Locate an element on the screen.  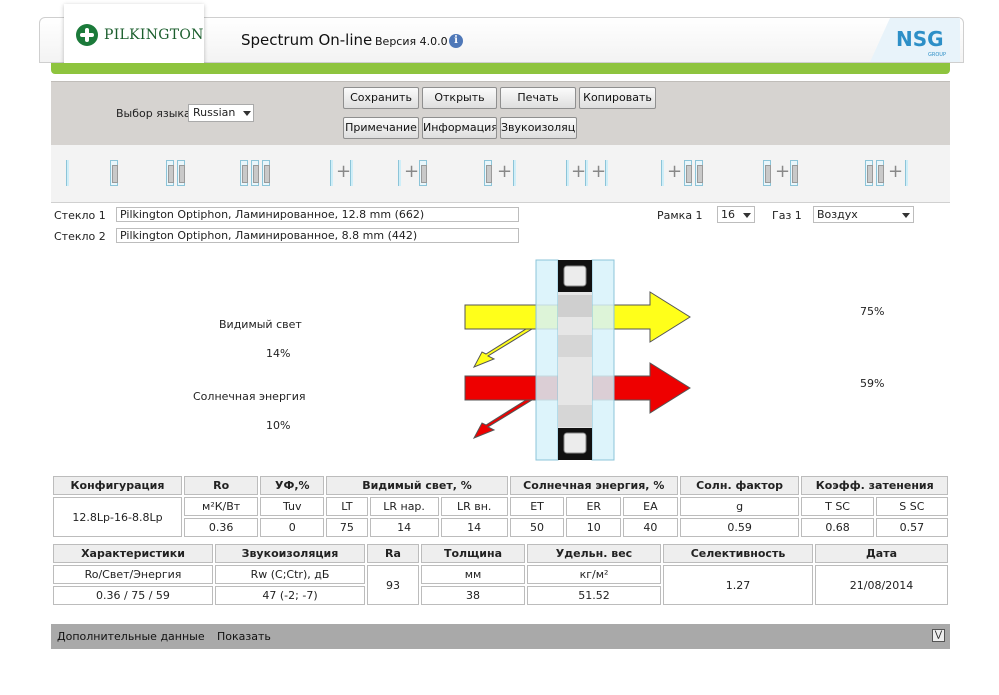
config-double-glazing: + is located at coordinates (343, 173).